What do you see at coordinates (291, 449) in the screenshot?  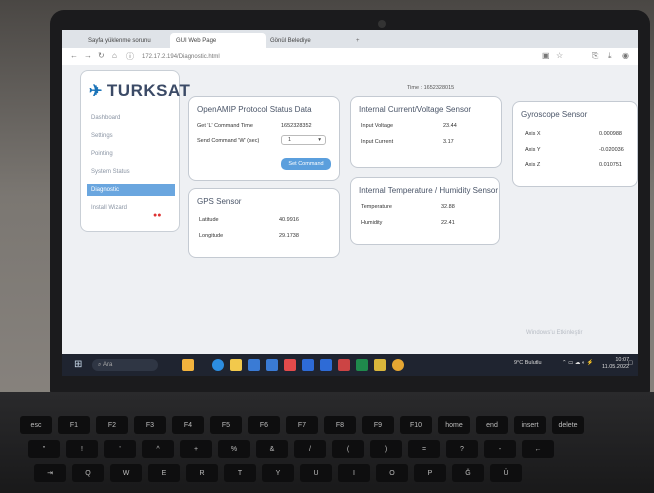 I see `keyboard-row: "! ' ^ +% & / () =? - ←` at bounding box center [291, 449].